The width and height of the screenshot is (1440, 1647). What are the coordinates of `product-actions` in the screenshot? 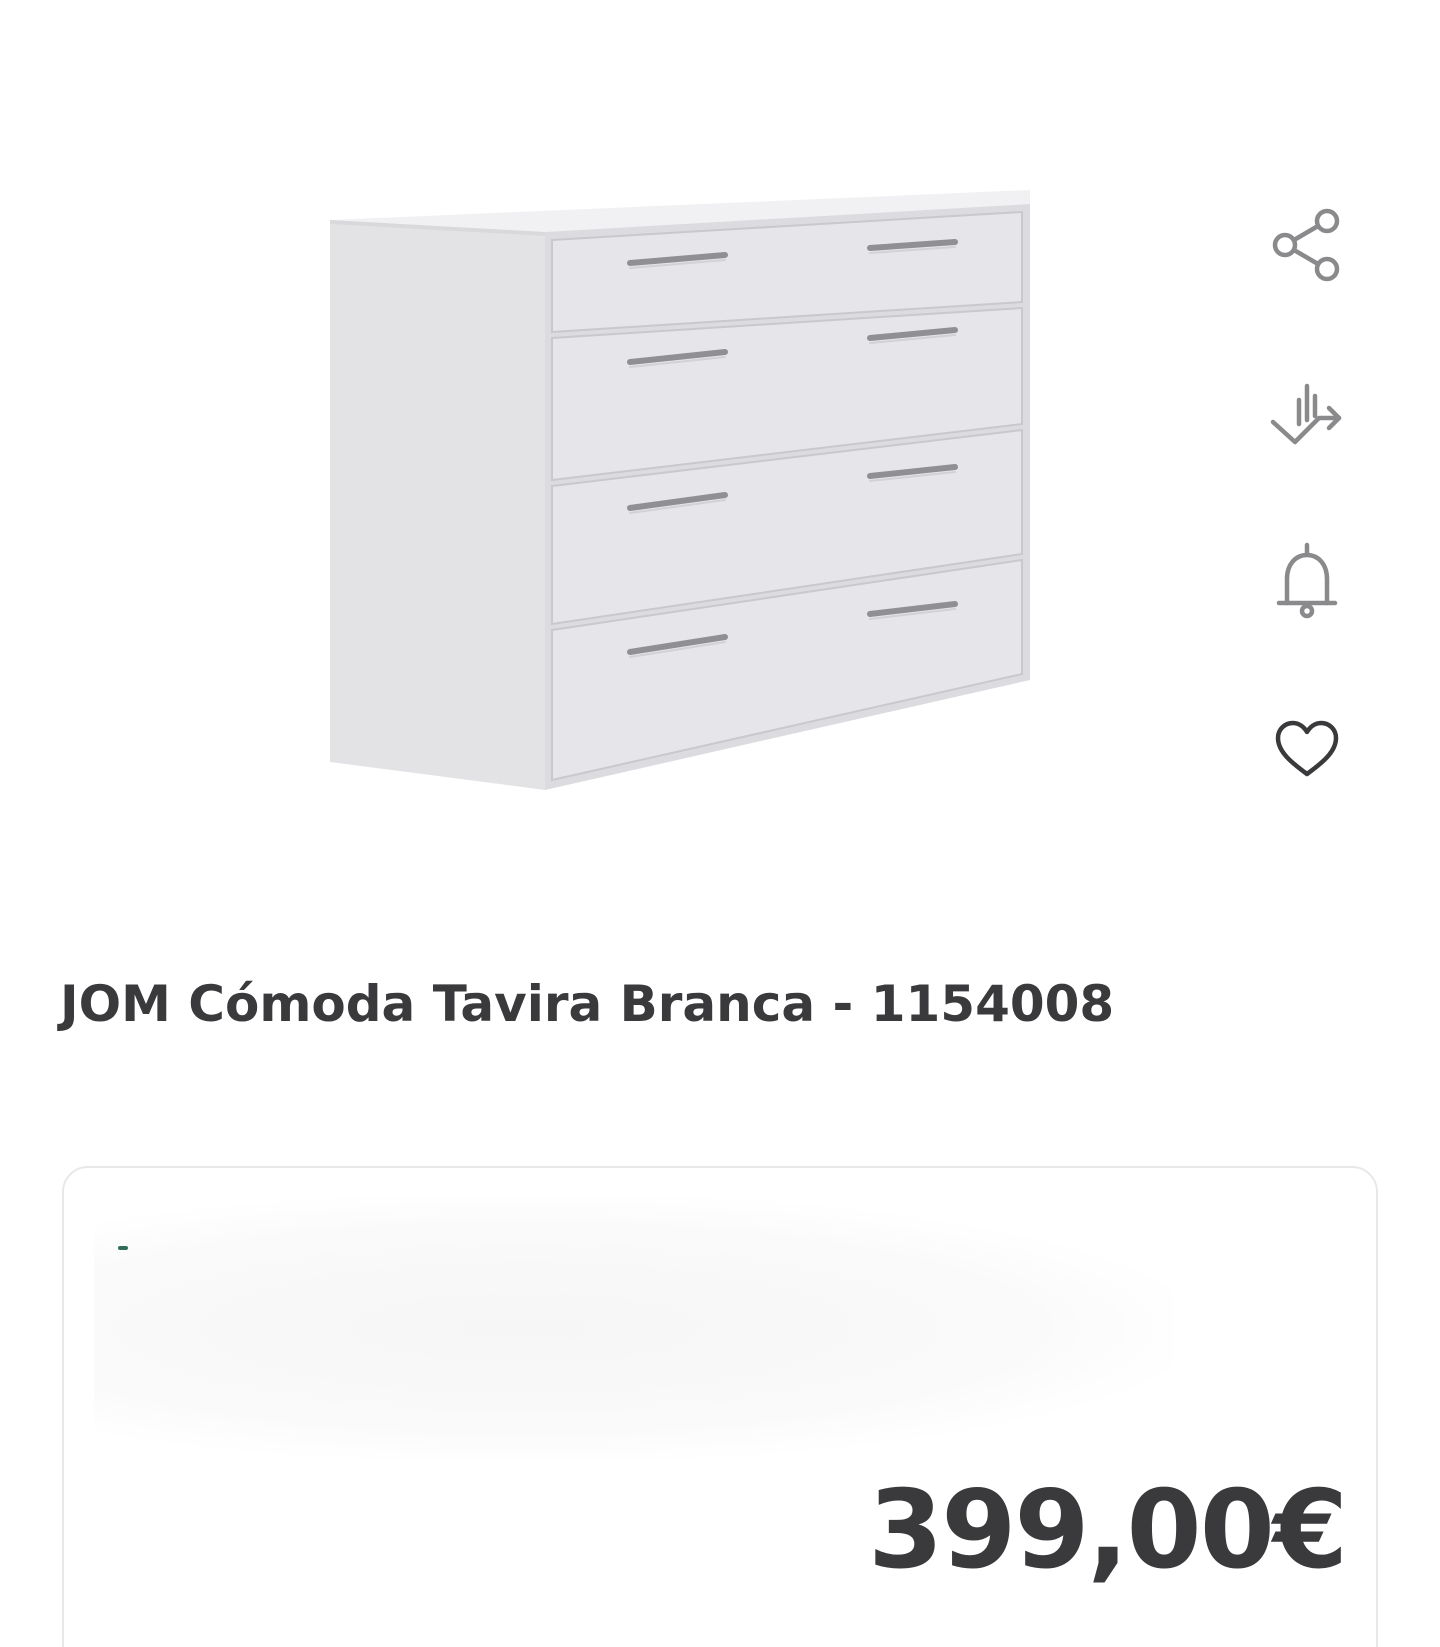 It's located at (1307, 497).